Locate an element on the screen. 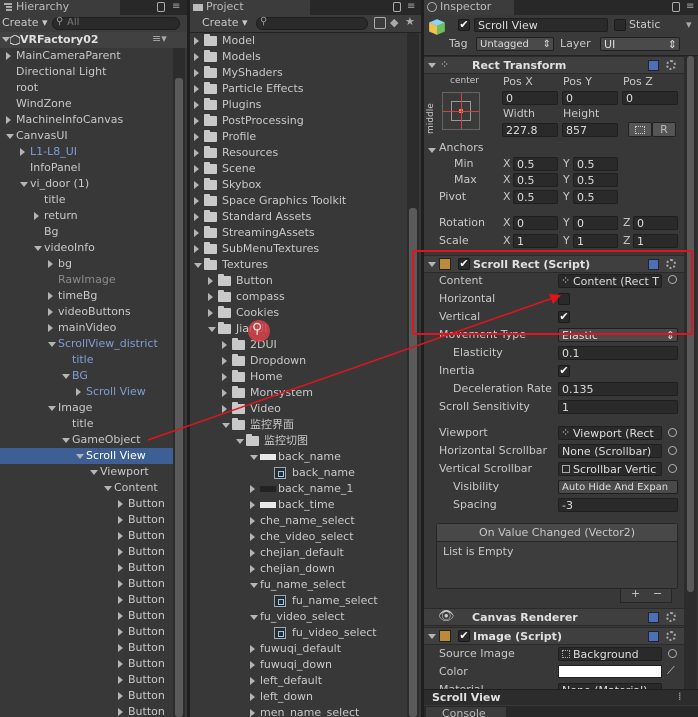 The image size is (698, 717). hierarchy-row: RawImage is located at coordinates (86, 280).